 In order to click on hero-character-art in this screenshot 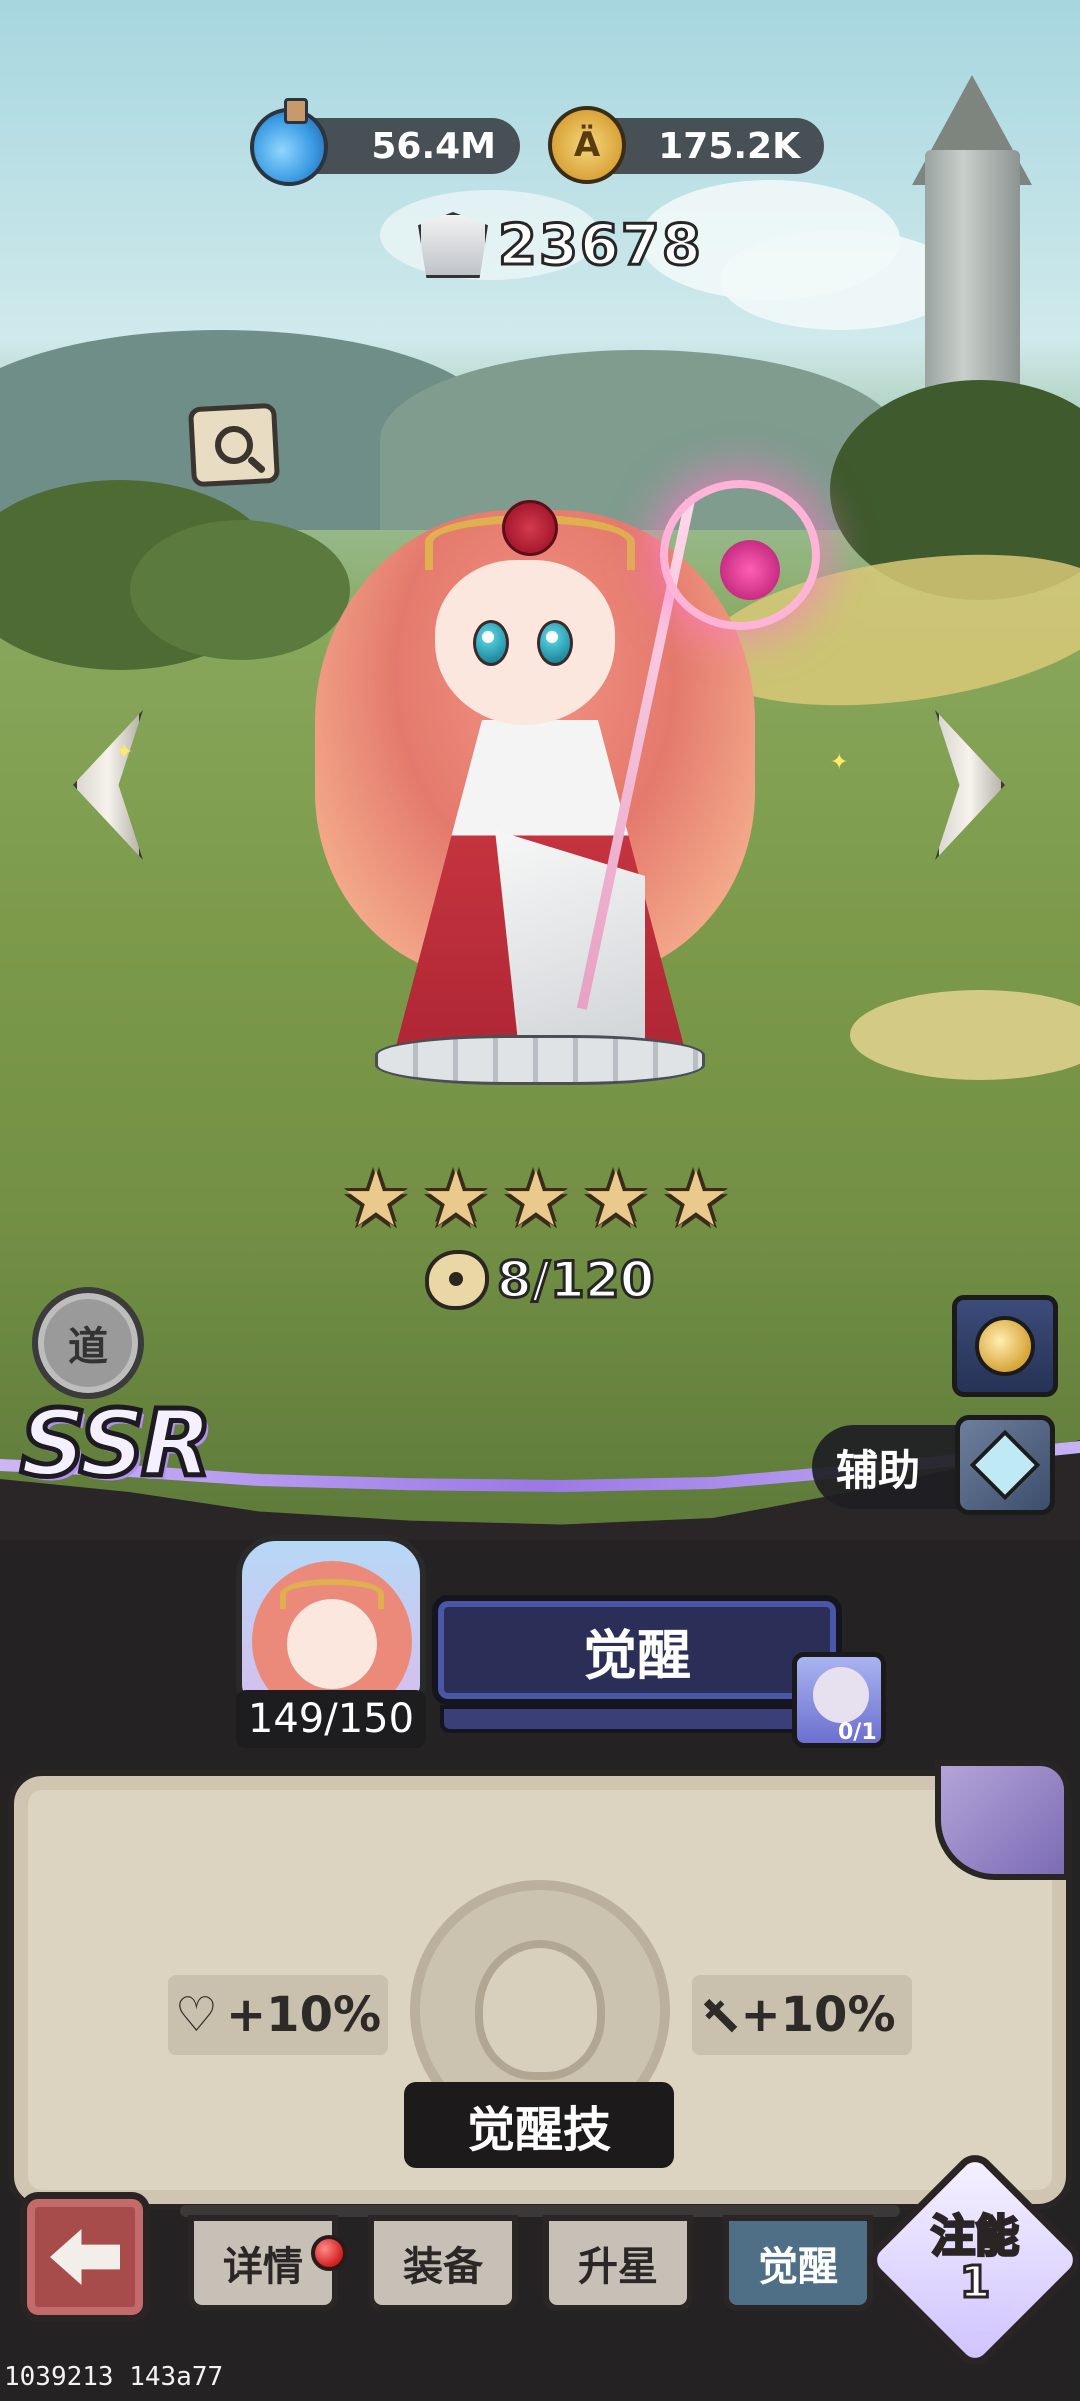, I will do `click(555, 760)`.